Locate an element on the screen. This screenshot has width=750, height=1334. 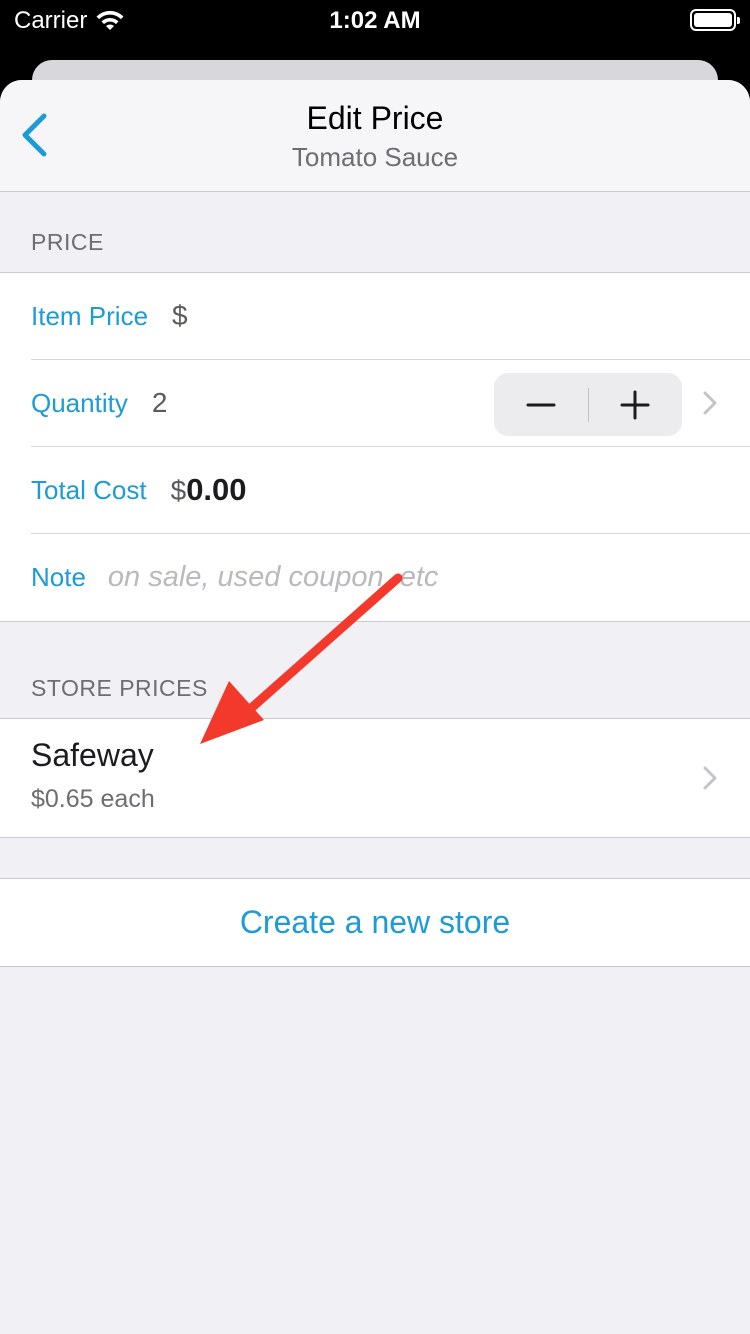
plus-icon is located at coordinates (635, 404).